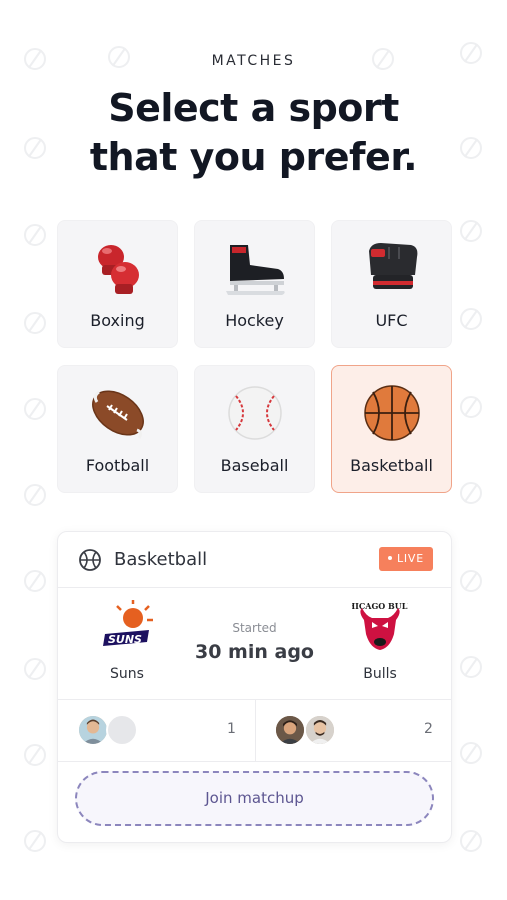  Describe the element at coordinates (392, 266) in the screenshot. I see `mma-glove-icon` at that location.